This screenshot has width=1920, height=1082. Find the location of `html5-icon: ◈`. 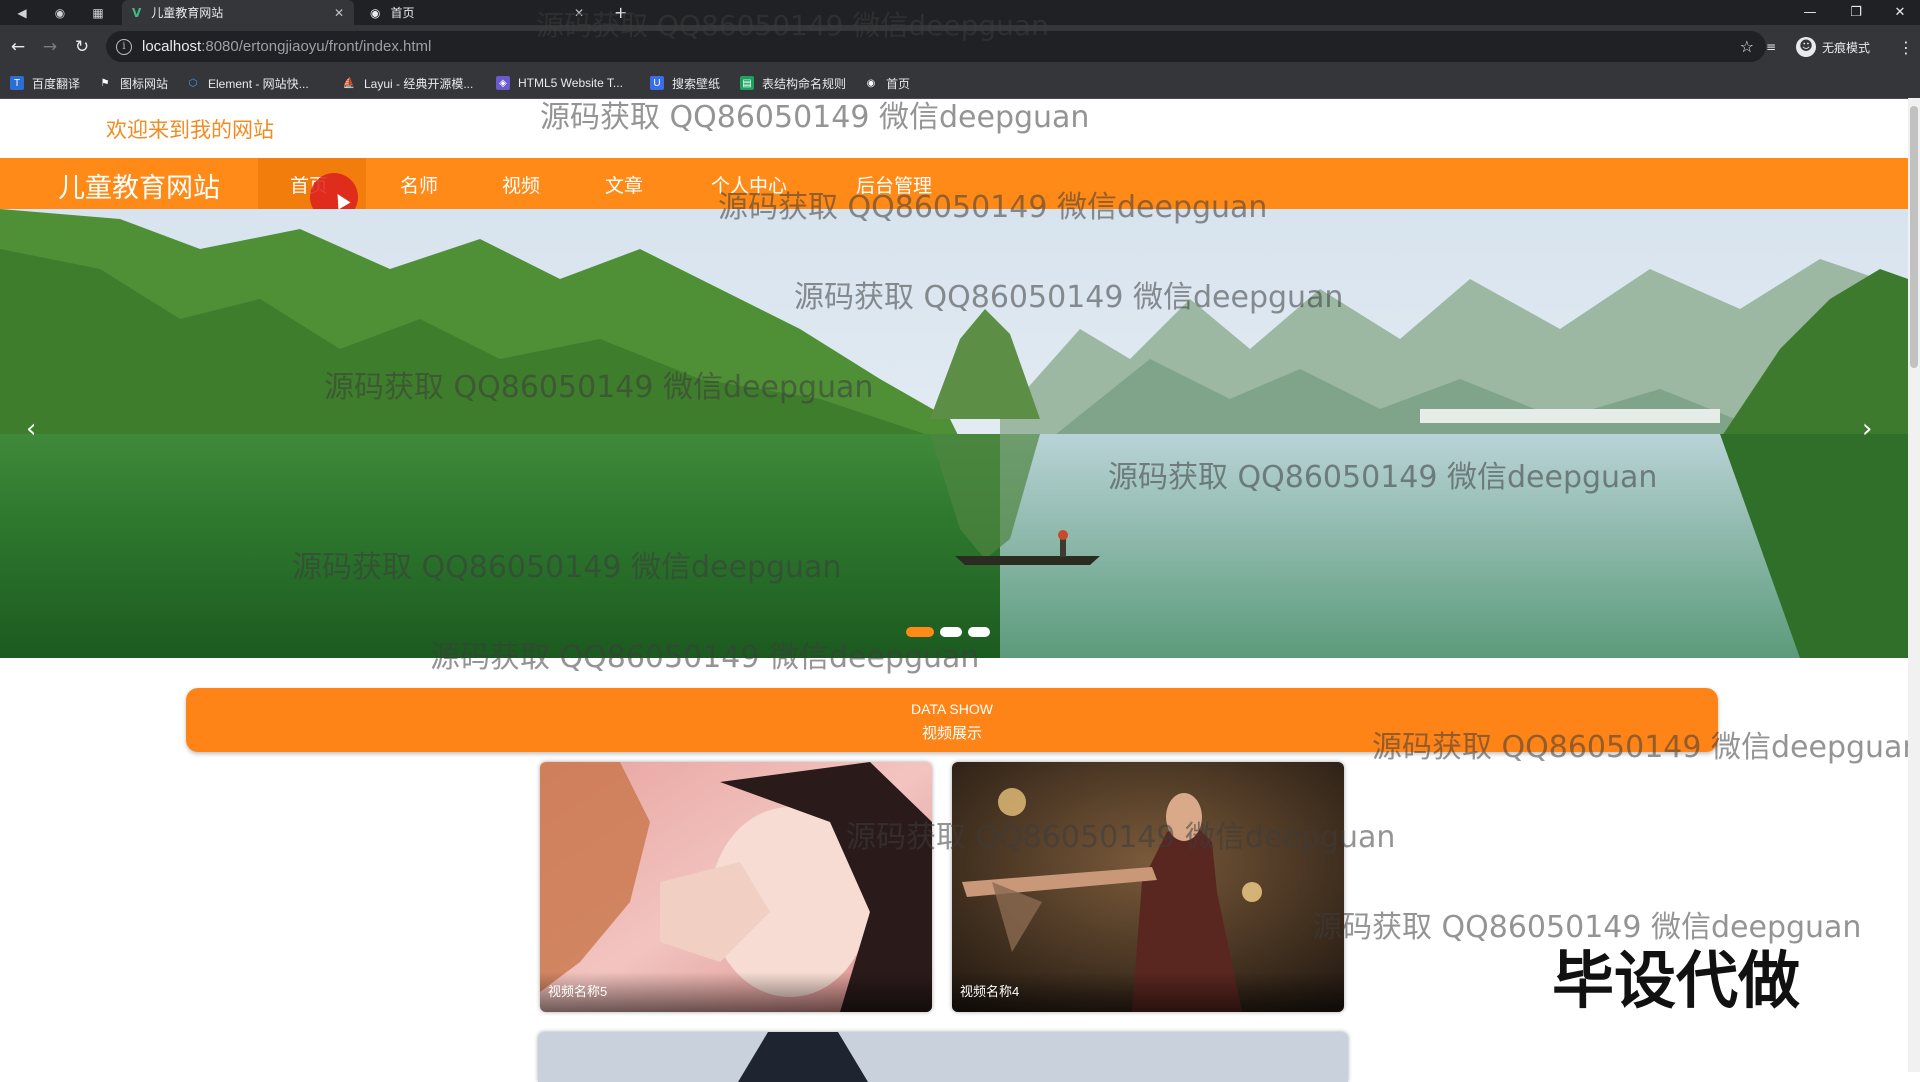

html5-icon: ◈ is located at coordinates (503, 83).